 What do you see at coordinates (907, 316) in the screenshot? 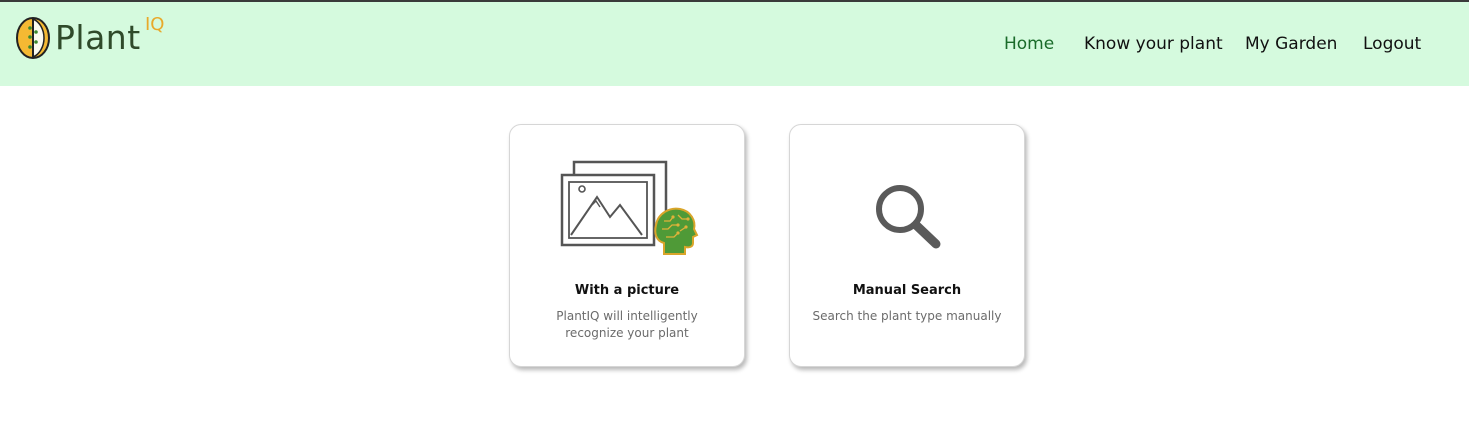
I see `option-description: Search the plant type manually` at bounding box center [907, 316].